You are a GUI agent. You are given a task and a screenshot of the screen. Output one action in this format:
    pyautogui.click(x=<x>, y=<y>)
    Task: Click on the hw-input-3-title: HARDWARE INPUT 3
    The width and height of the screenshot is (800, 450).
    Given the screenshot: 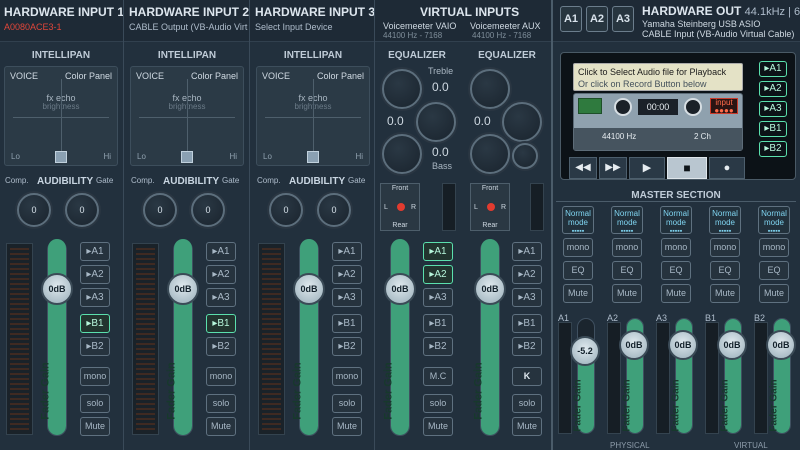 What is the action you would take?
    pyautogui.click(x=315, y=12)
    